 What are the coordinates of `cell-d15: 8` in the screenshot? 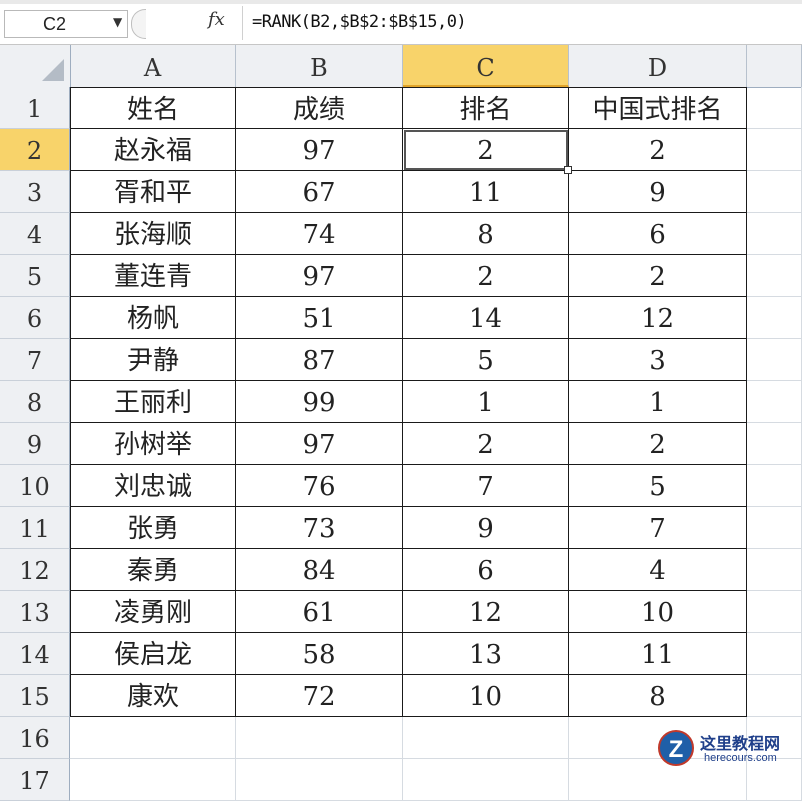 It's located at (658, 696).